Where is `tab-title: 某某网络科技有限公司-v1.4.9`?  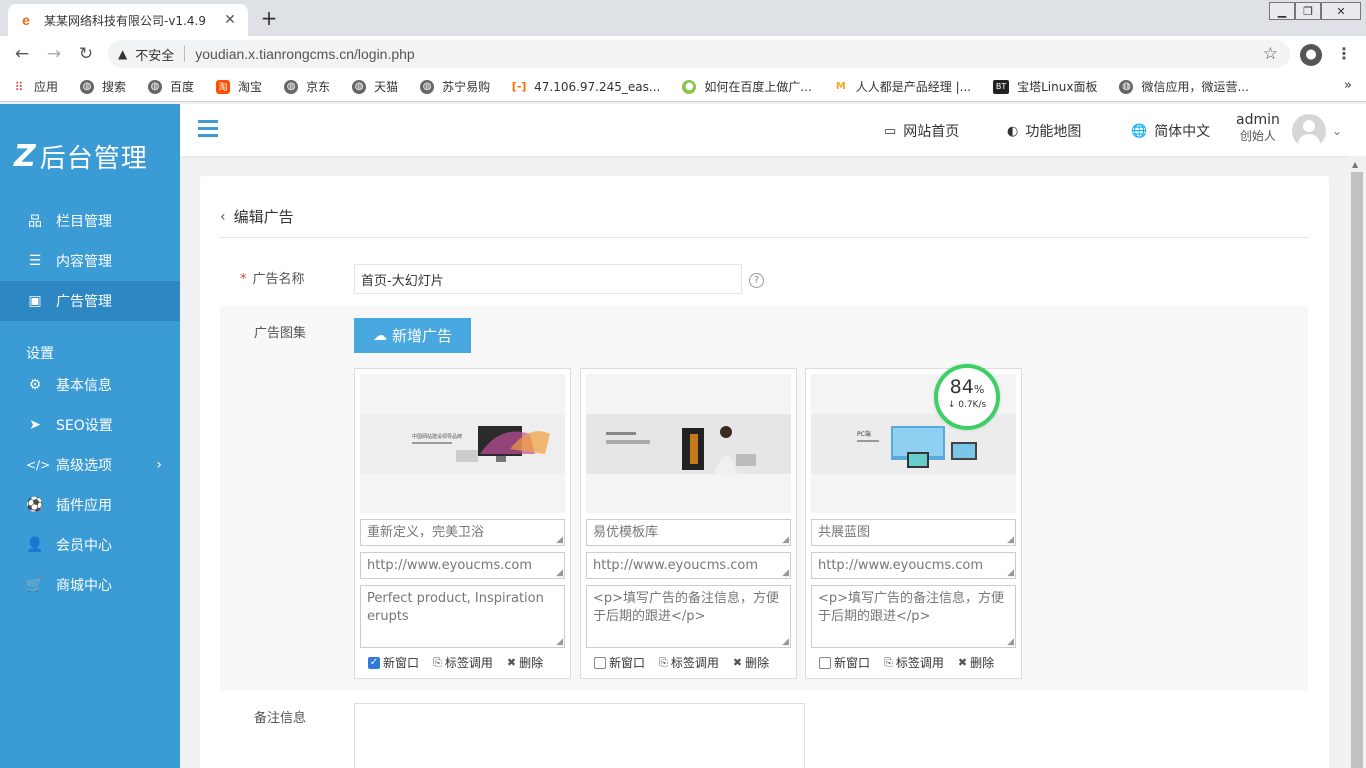 tab-title: 某某网络科技有限公司-v1.4.9 is located at coordinates (125, 20).